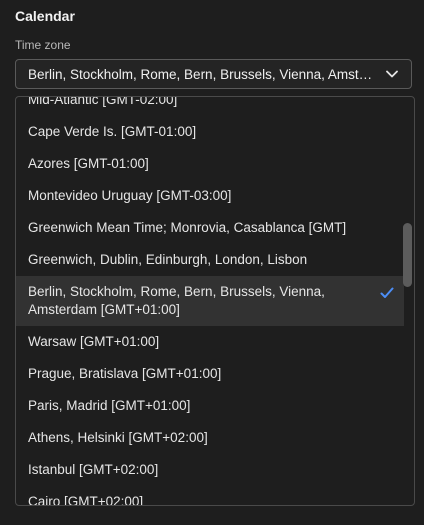 The width and height of the screenshot is (424, 525). What do you see at coordinates (210, 406) in the screenshot?
I see `timezone-option: Paris, Madrid [GMT+01:00]` at bounding box center [210, 406].